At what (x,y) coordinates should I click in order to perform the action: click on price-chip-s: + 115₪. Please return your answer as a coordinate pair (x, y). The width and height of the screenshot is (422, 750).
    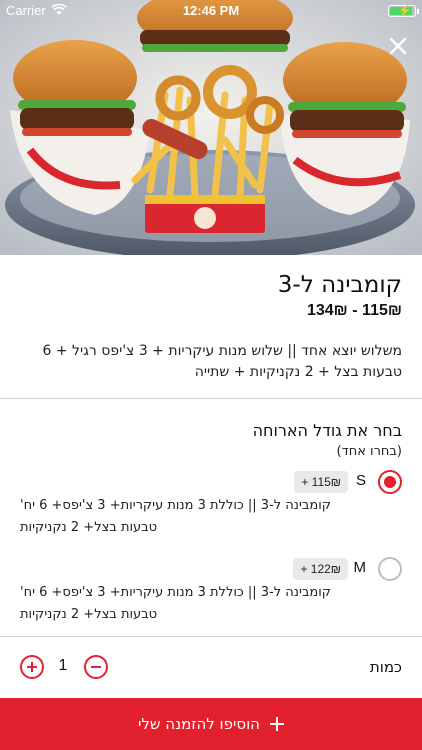
    Looking at the image, I should click on (321, 482).